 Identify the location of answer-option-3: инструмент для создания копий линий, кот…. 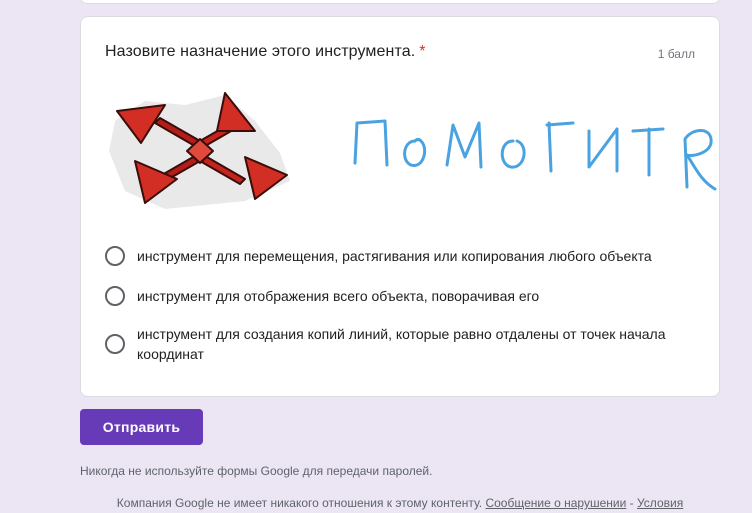
(393, 344).